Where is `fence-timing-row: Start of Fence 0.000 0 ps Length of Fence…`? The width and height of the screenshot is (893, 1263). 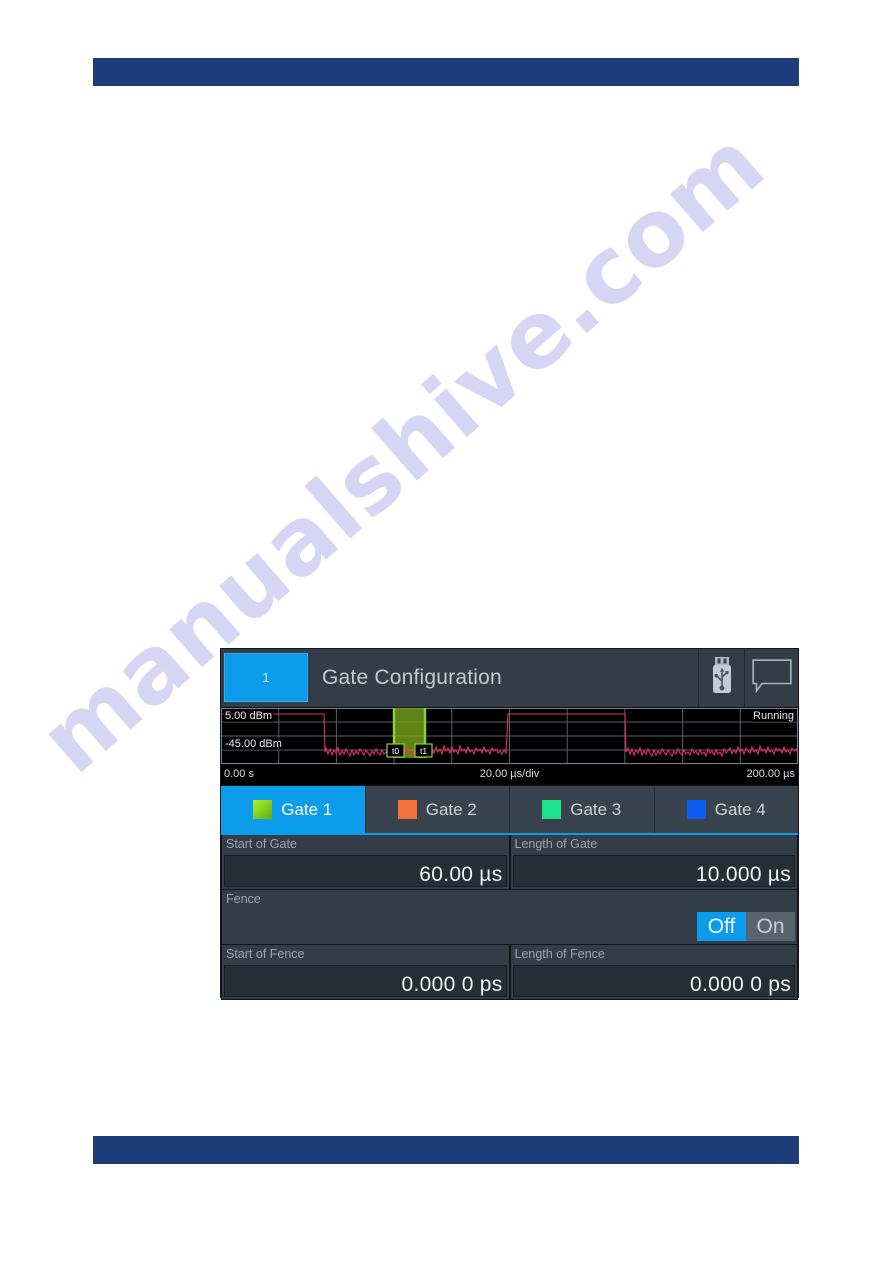
fence-timing-row: Start of Fence 0.000 0 ps Length of Fence… is located at coordinates (509, 972).